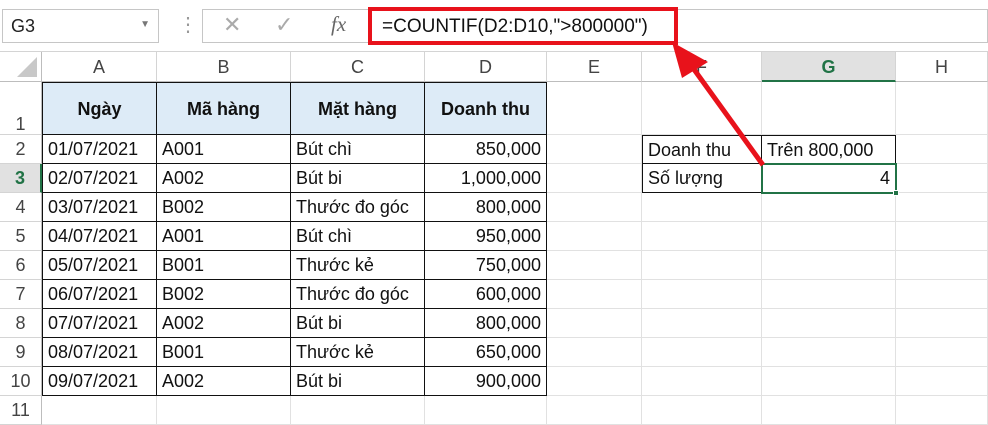 This screenshot has width=988, height=425. Describe the element at coordinates (21, 381) in the screenshot. I see `row-header-10: 10` at that location.